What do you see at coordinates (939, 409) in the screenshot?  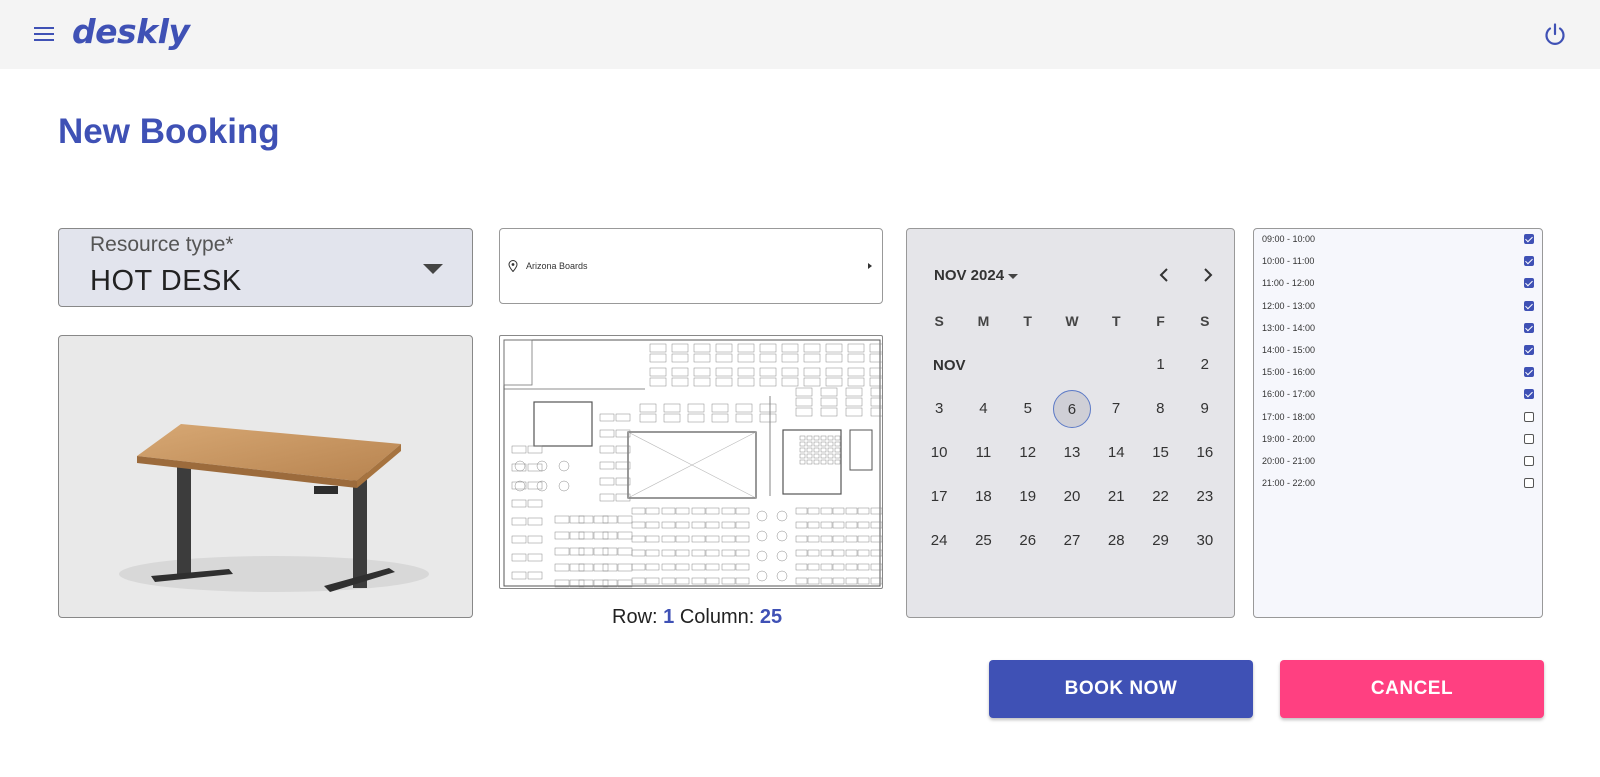 I see `calendar-day: 3` at bounding box center [939, 409].